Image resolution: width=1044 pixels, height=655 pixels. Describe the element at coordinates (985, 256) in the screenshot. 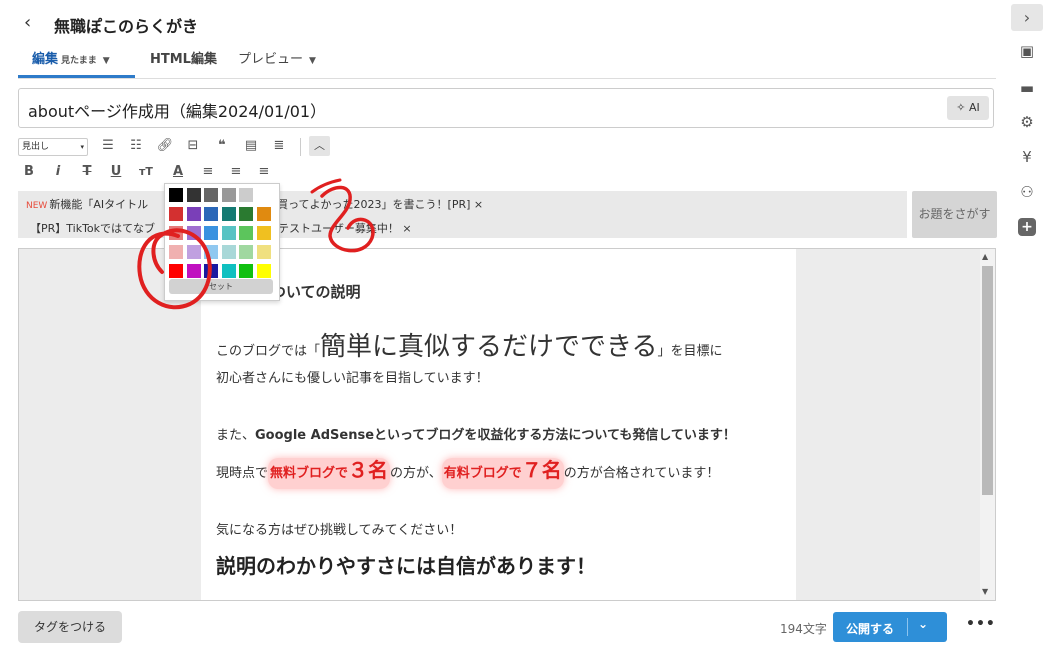

I see `scroll-up-icon: ▲` at that location.